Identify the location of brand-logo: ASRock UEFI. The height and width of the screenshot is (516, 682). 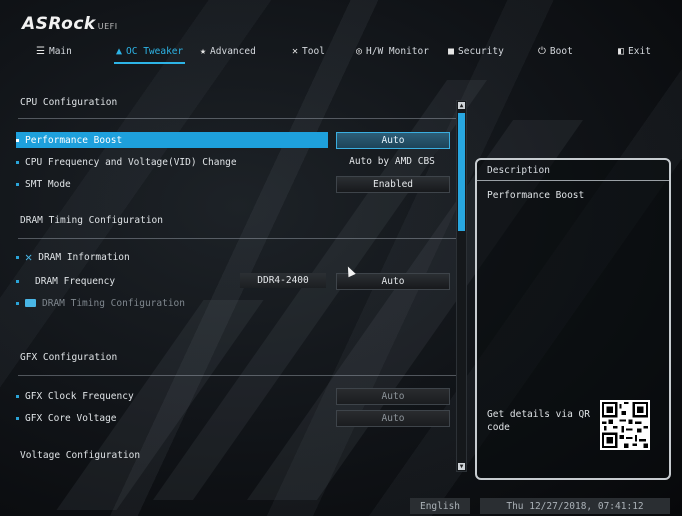
(70, 24).